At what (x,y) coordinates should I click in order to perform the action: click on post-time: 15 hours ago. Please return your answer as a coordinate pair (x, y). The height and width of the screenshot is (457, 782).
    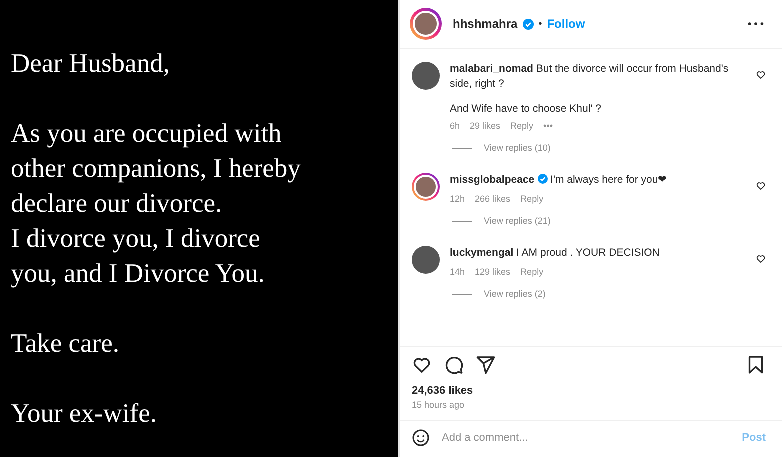
    Looking at the image, I should click on (438, 405).